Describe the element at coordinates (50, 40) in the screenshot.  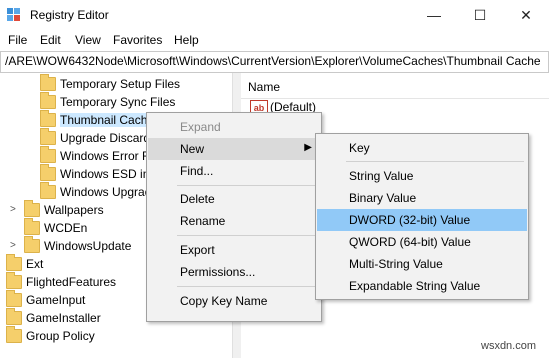
I see `menu-edit: Edit` at that location.